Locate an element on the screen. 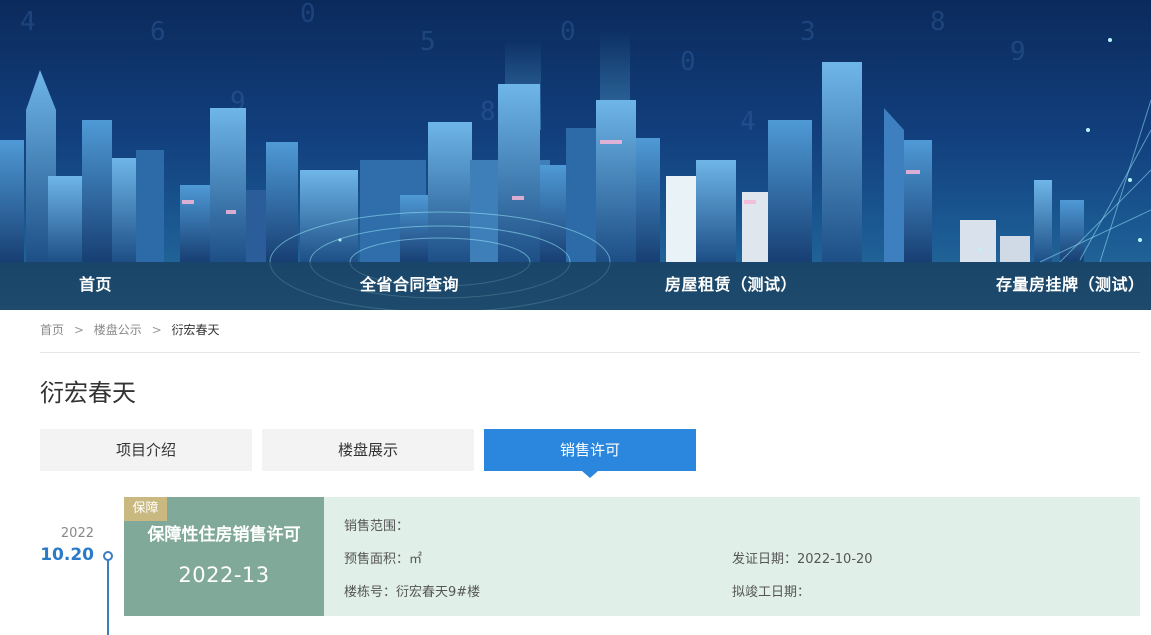 This screenshot has width=1151, height=635. completion-date-field: 拟竣工日期： is located at coordinates (771, 590).